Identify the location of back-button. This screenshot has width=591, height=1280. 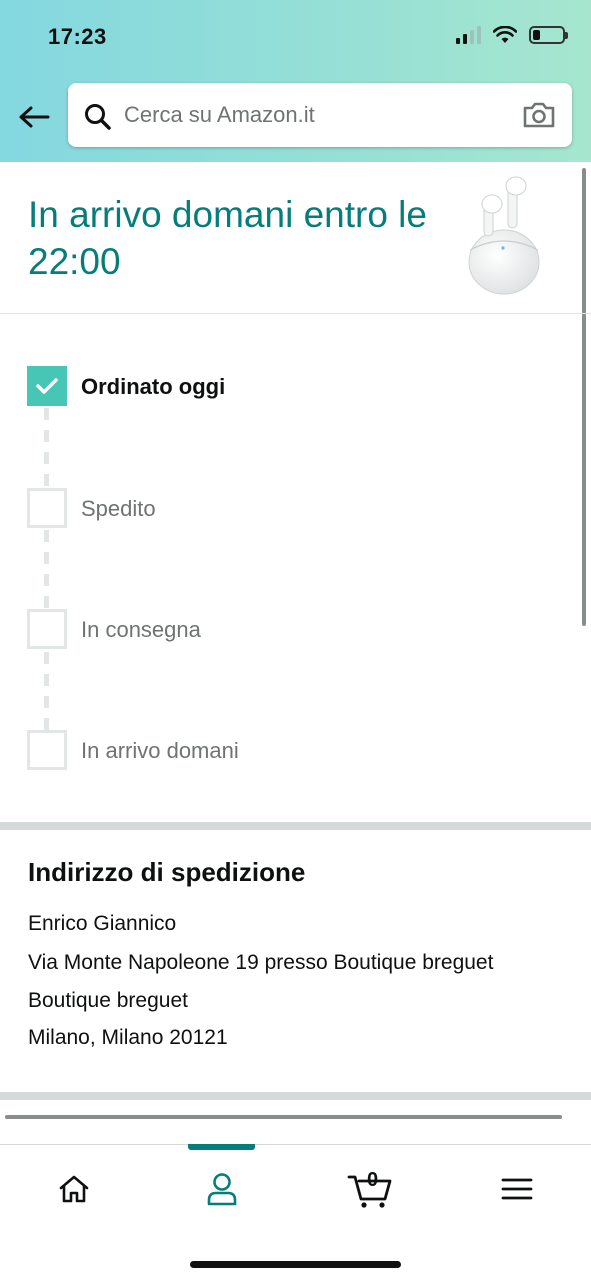
(34, 117).